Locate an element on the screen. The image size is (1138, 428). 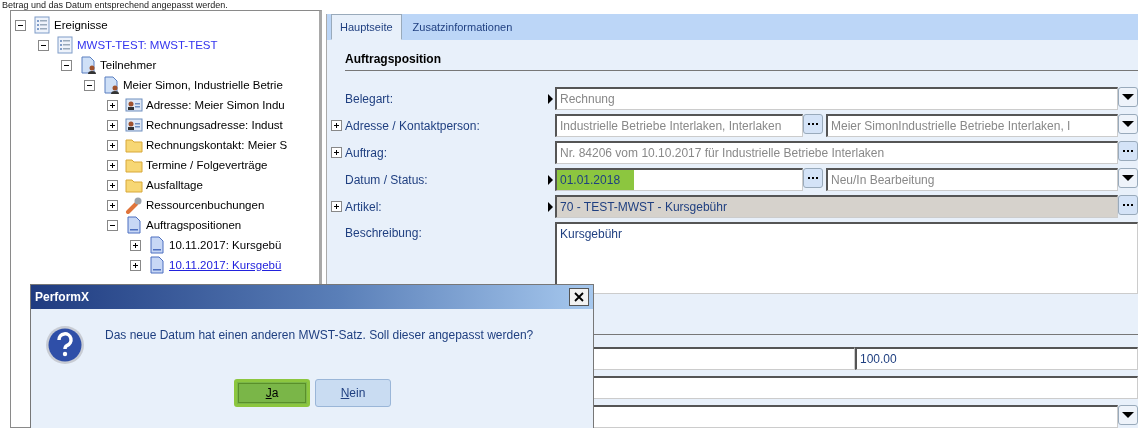
dialog-button: Nein is located at coordinates (353, 393).